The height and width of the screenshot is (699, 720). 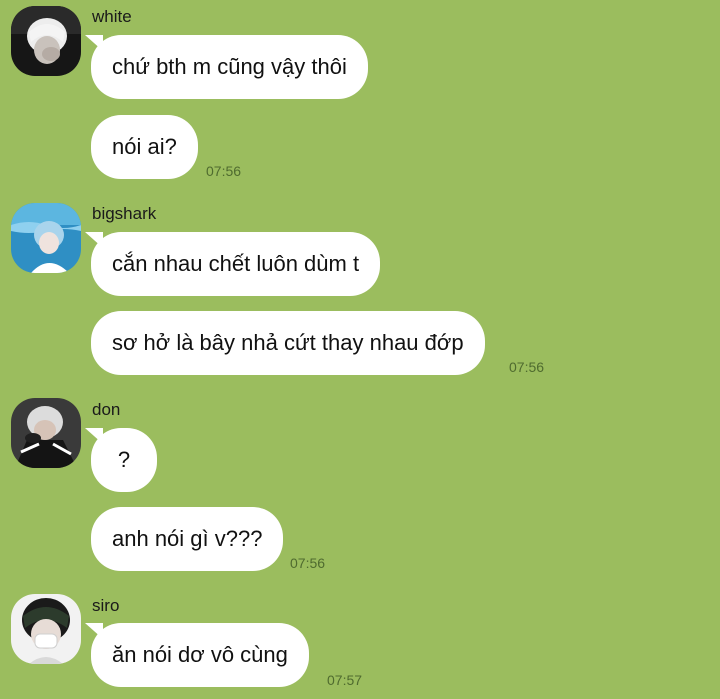 I want to click on user-avatar-bigshark-icon, so click(x=46, y=238).